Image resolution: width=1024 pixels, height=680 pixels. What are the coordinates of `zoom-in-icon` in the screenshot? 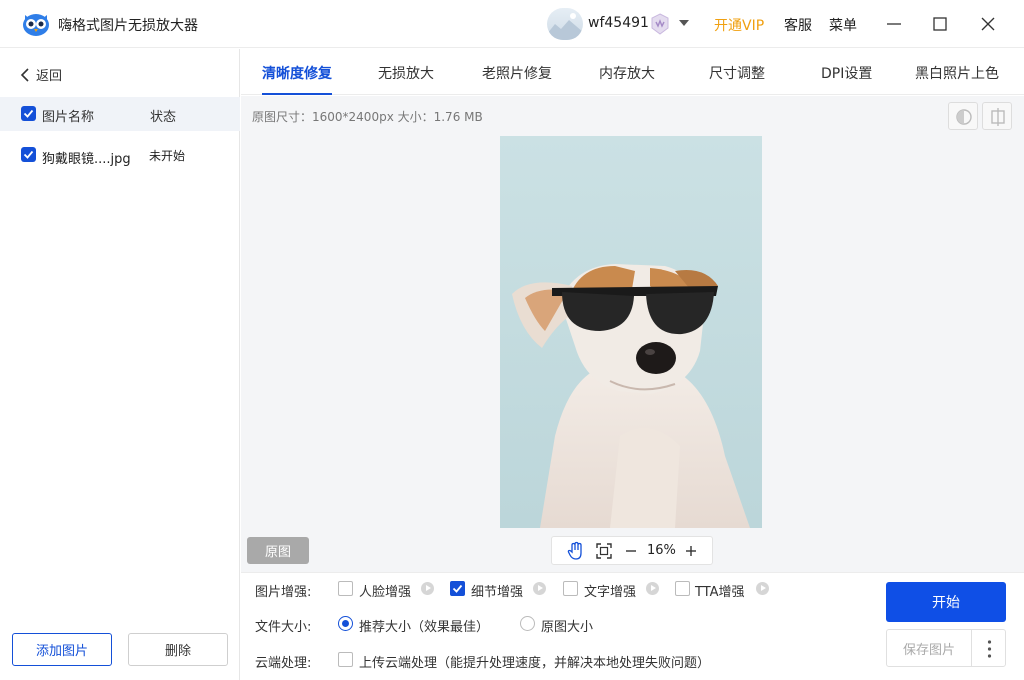 It's located at (691, 551).